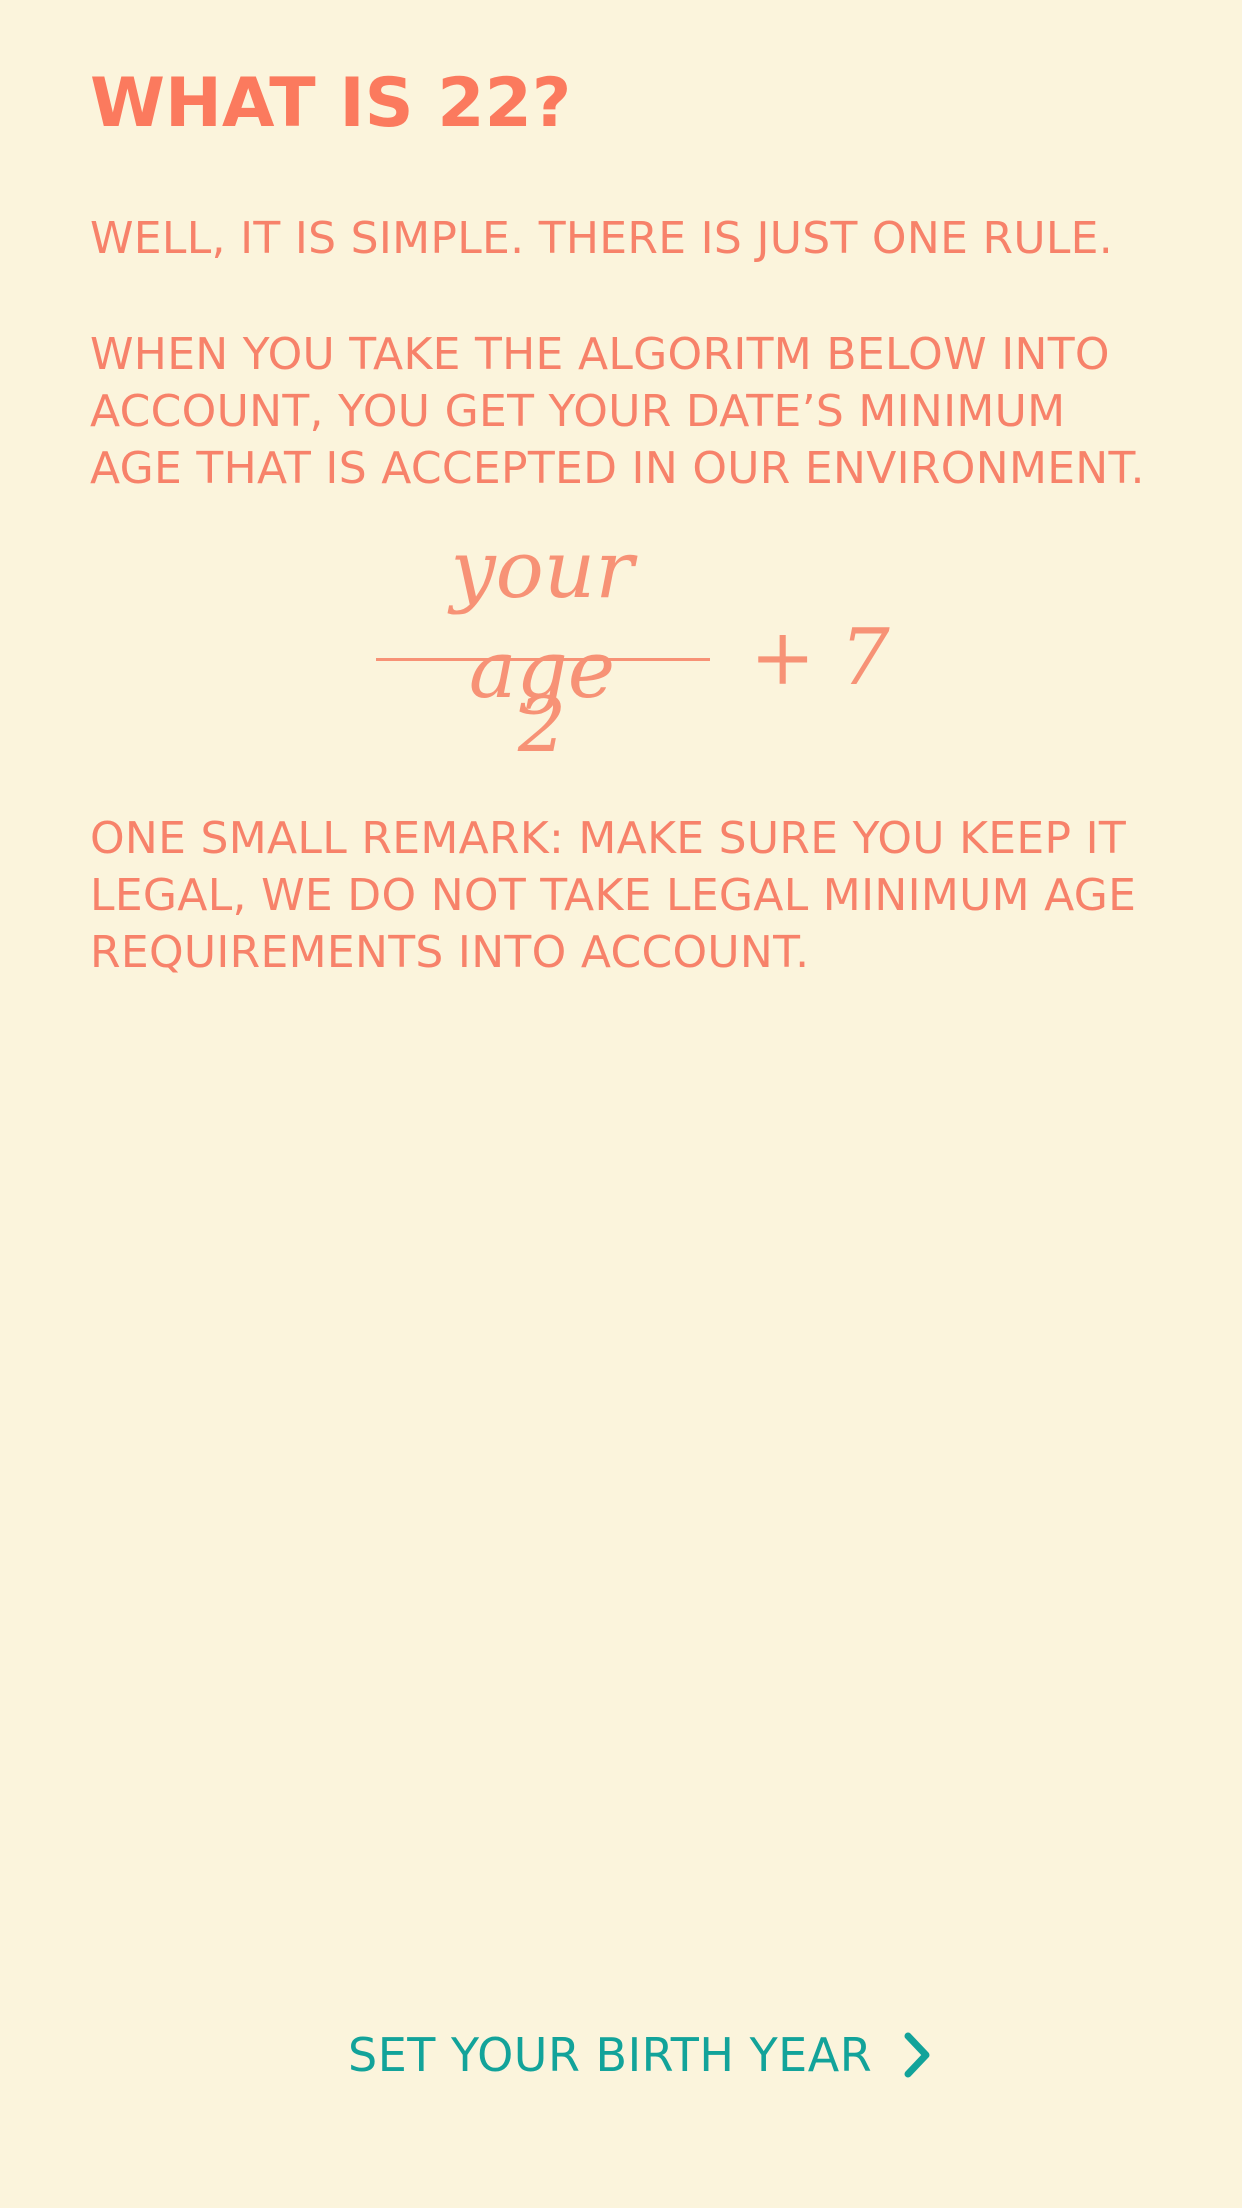 The width and height of the screenshot is (1242, 2208). What do you see at coordinates (542, 724) in the screenshot?
I see `formula-denominator: 2` at bounding box center [542, 724].